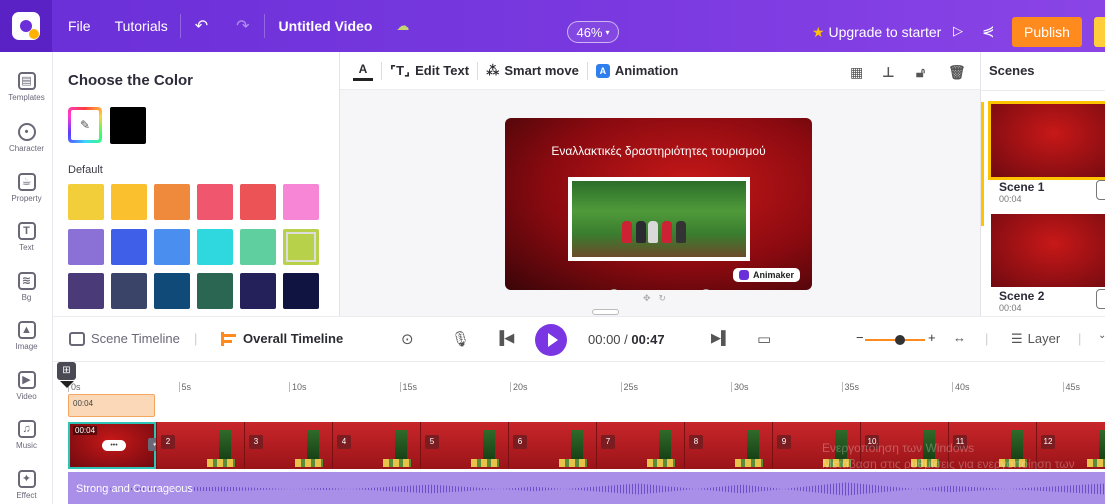  I want to click on scene-clip: 4, so click(376, 445).